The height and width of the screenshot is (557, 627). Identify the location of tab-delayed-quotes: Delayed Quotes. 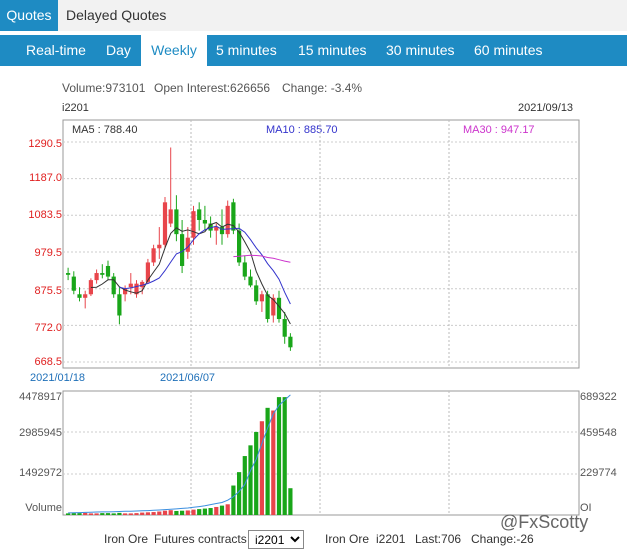
(116, 15).